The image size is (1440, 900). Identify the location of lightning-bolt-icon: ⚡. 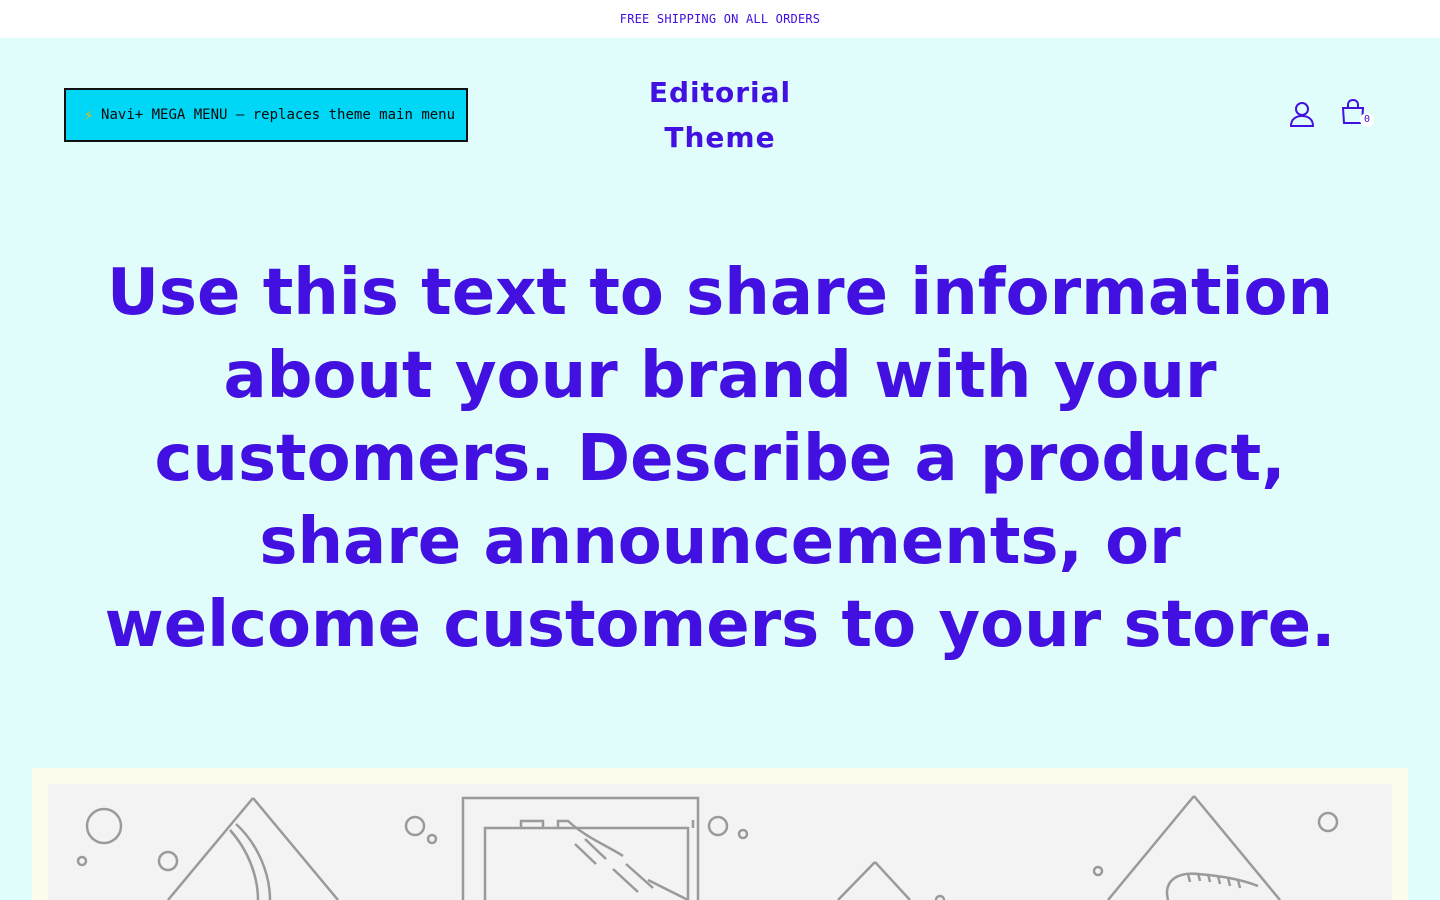
(89, 115).